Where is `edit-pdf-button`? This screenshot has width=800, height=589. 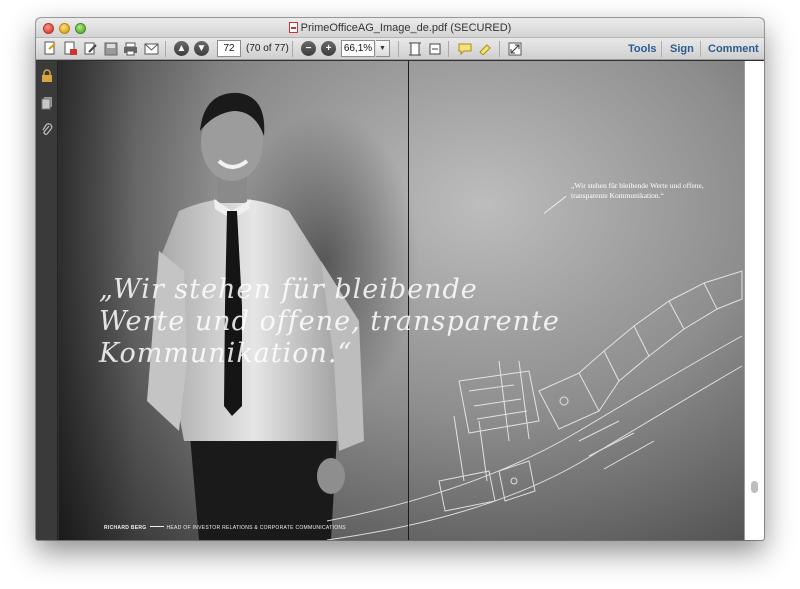 edit-pdf-button is located at coordinates (90, 48).